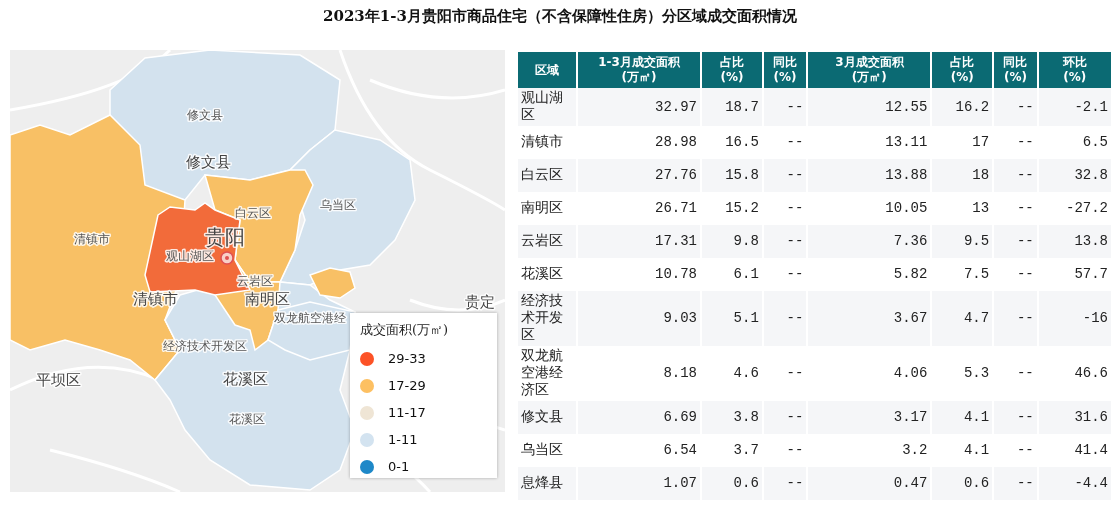  What do you see at coordinates (247, 418) in the screenshot?
I see `map-label: 花溪区` at bounding box center [247, 418].